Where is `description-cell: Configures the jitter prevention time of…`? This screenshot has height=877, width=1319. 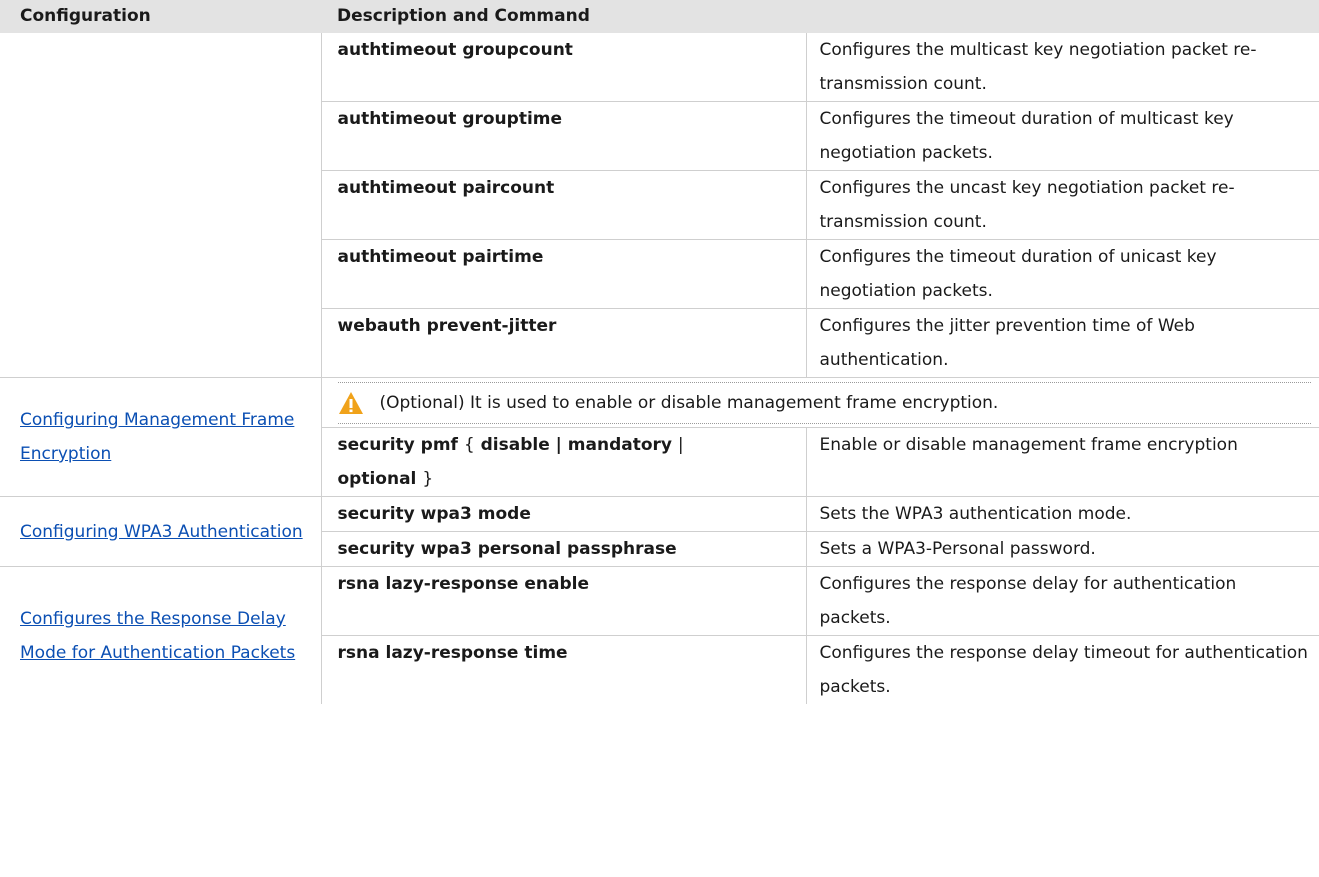 description-cell: Configures the jitter prevention time of… is located at coordinates (1062, 343).